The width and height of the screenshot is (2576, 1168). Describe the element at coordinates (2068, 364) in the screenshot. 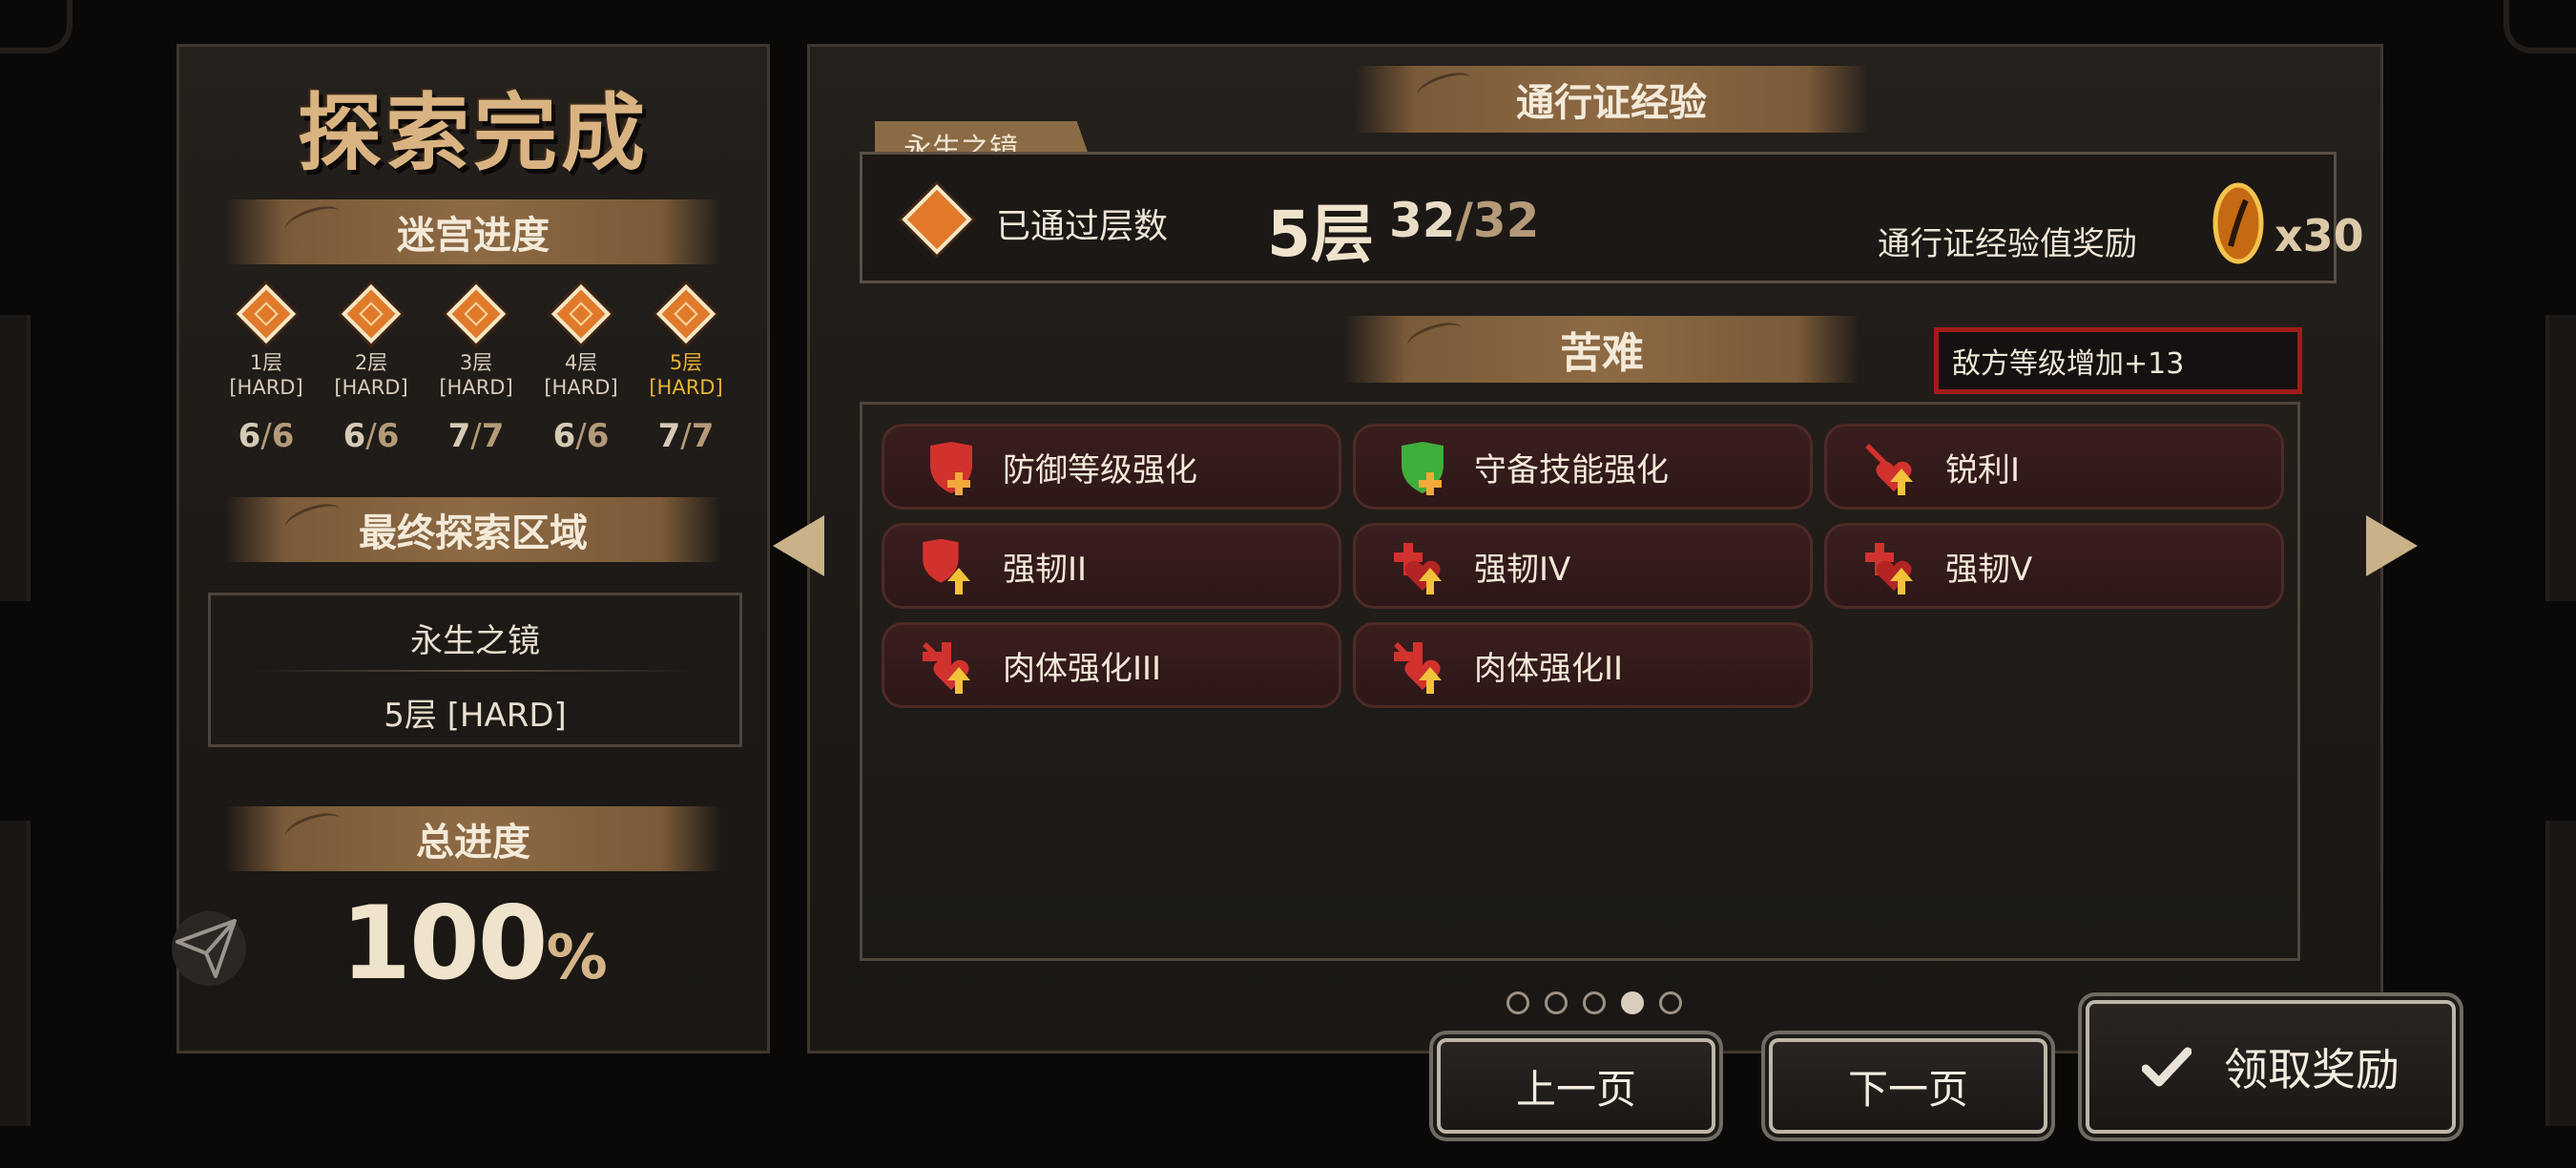

I see `enemy-level-text: 敌方等级增加+13` at that location.